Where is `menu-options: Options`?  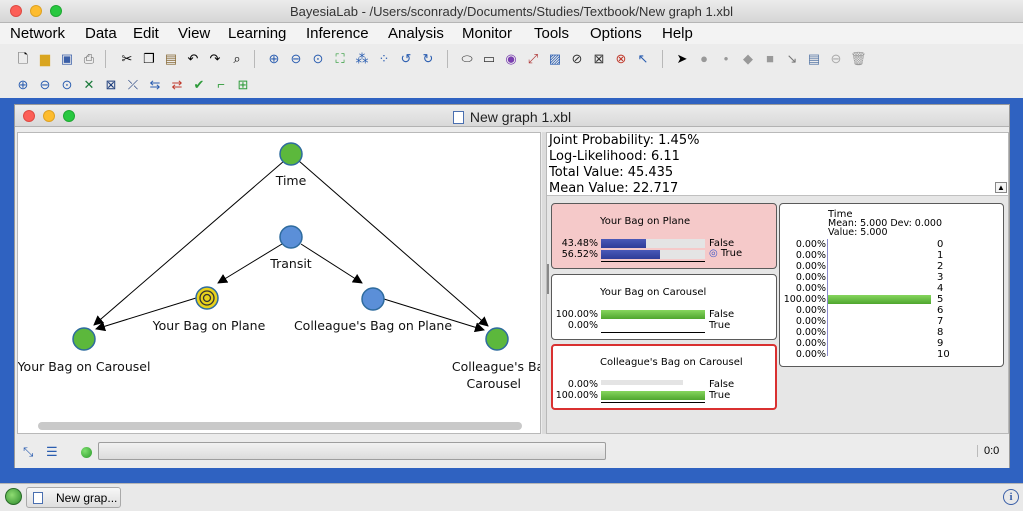 menu-options: Options is located at coordinates (616, 33).